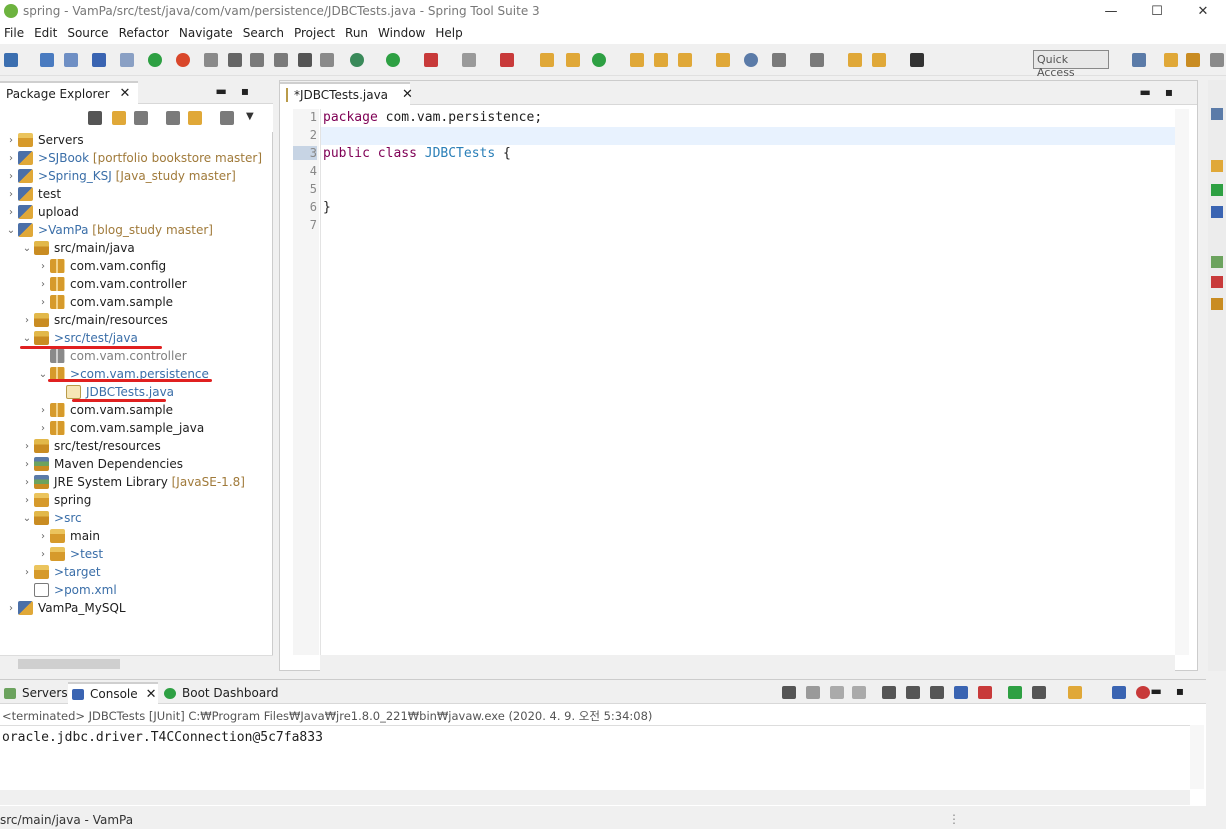 The image size is (1226, 829). Describe the element at coordinates (1217, 190) in the screenshot. I see `junit-icon` at that location.